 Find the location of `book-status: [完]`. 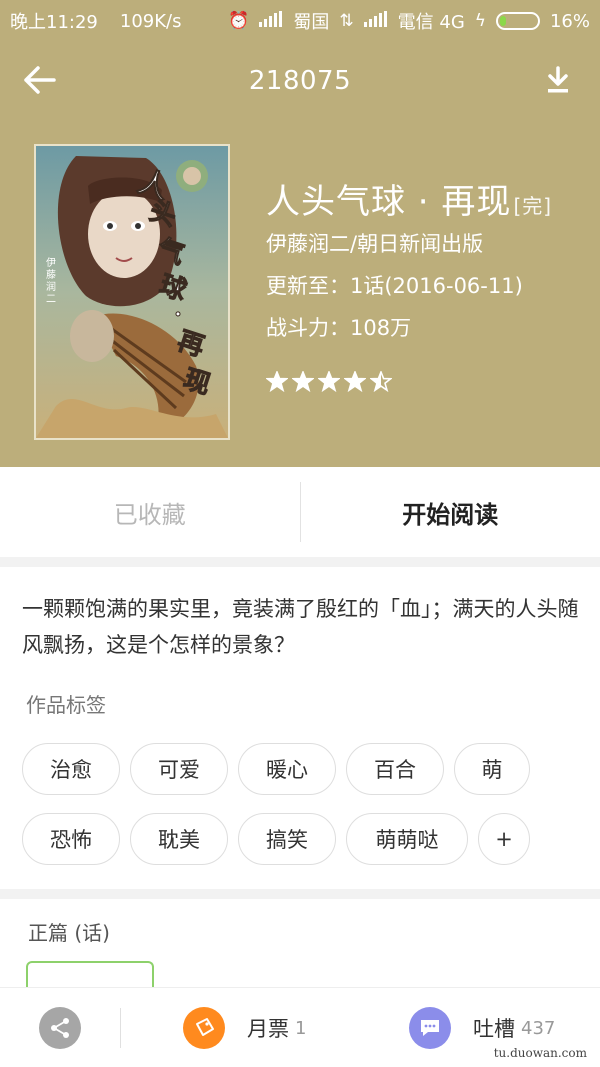

book-status: [完] is located at coordinates (533, 206).